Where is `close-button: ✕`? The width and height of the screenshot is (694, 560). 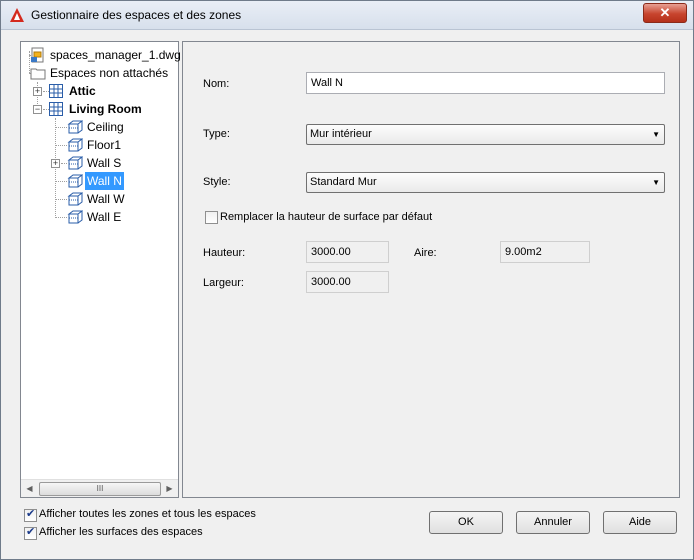 close-button: ✕ is located at coordinates (665, 13).